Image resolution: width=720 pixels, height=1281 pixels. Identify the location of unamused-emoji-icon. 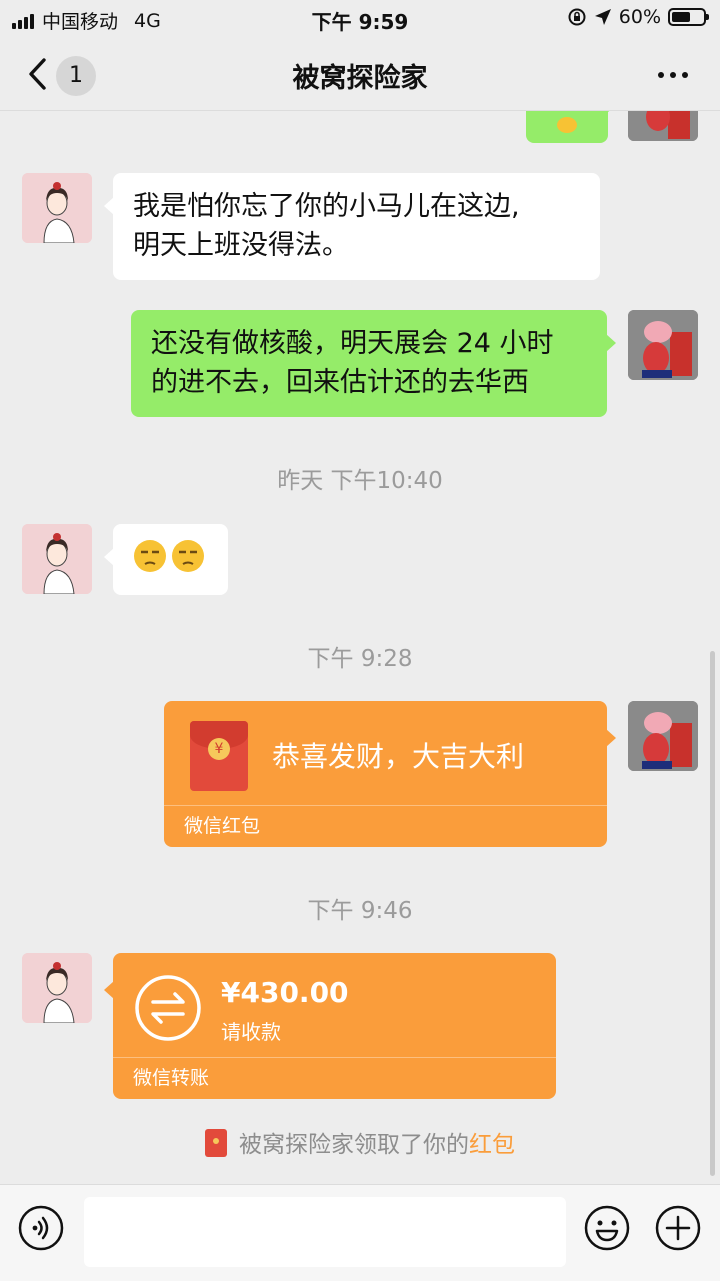
(170, 556).